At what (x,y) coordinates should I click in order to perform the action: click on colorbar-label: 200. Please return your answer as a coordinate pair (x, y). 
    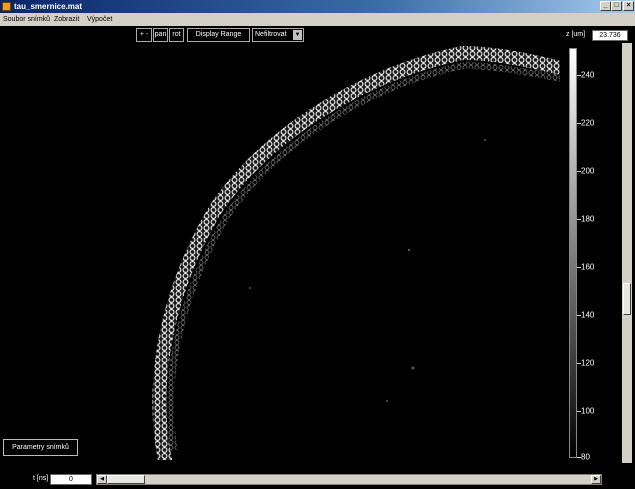
    Looking at the image, I should click on (588, 171).